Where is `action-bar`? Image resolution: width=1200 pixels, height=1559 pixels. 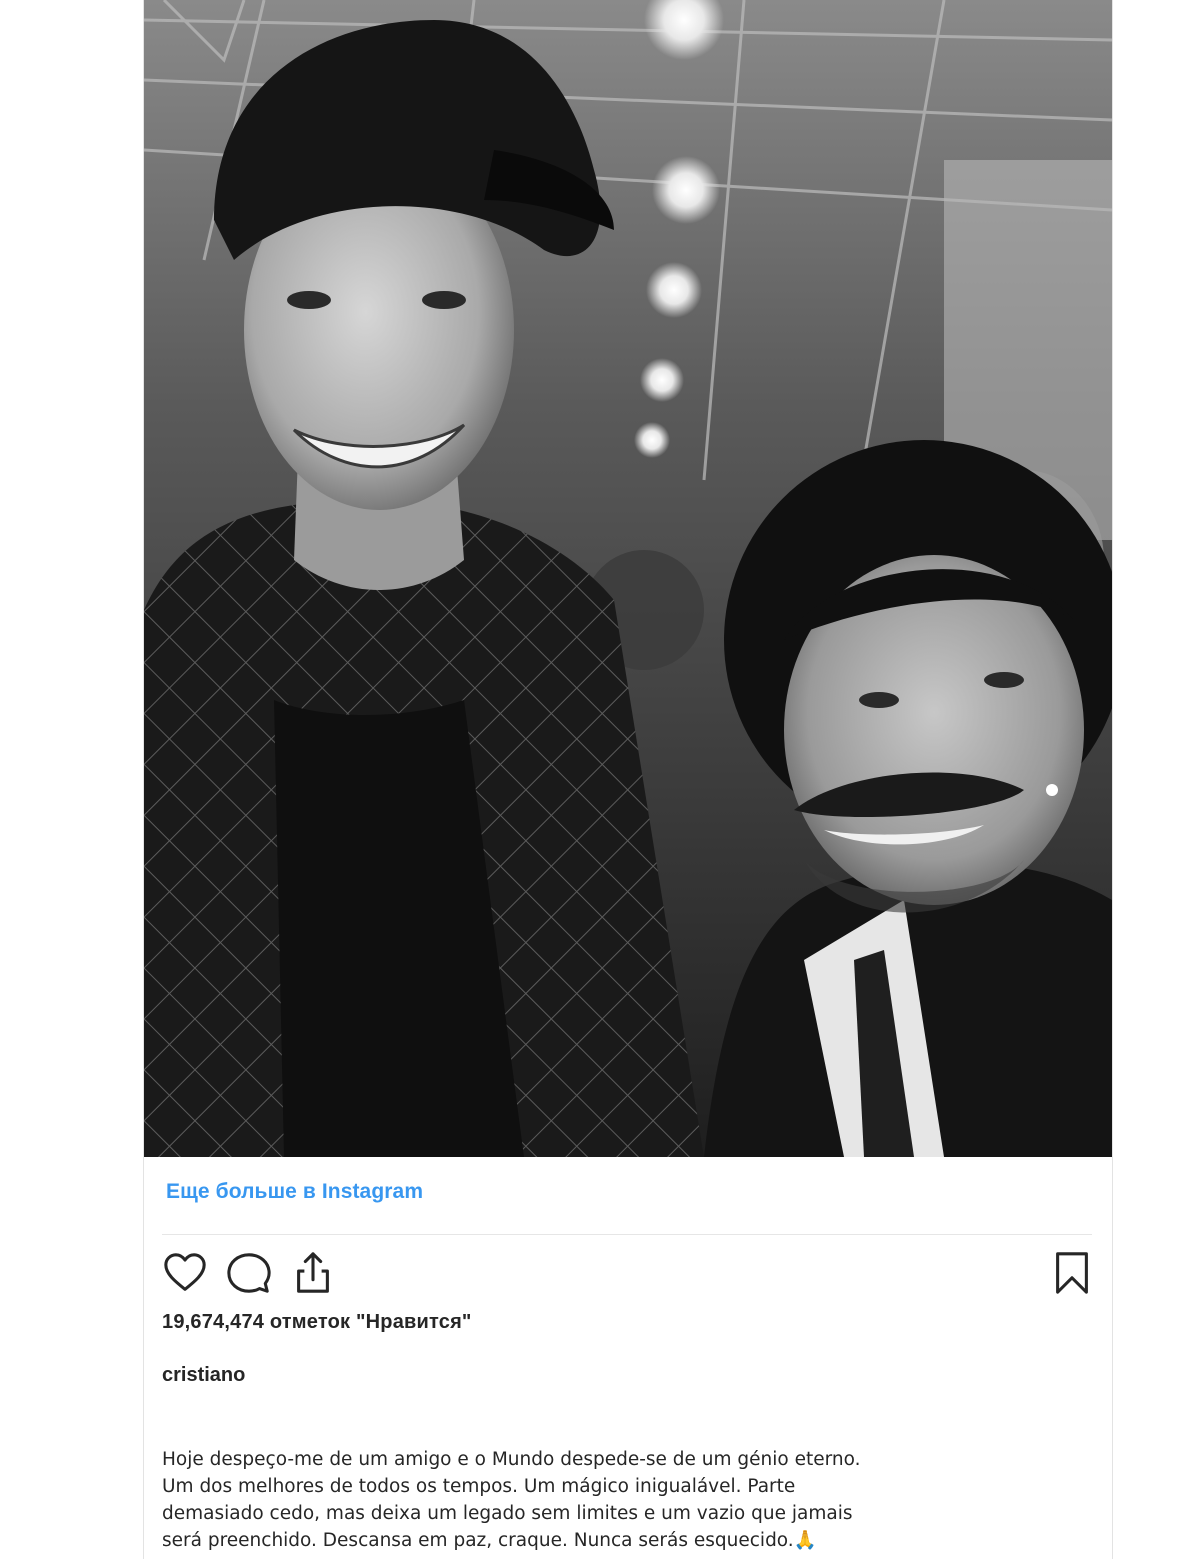
action-bar is located at coordinates (627, 1275).